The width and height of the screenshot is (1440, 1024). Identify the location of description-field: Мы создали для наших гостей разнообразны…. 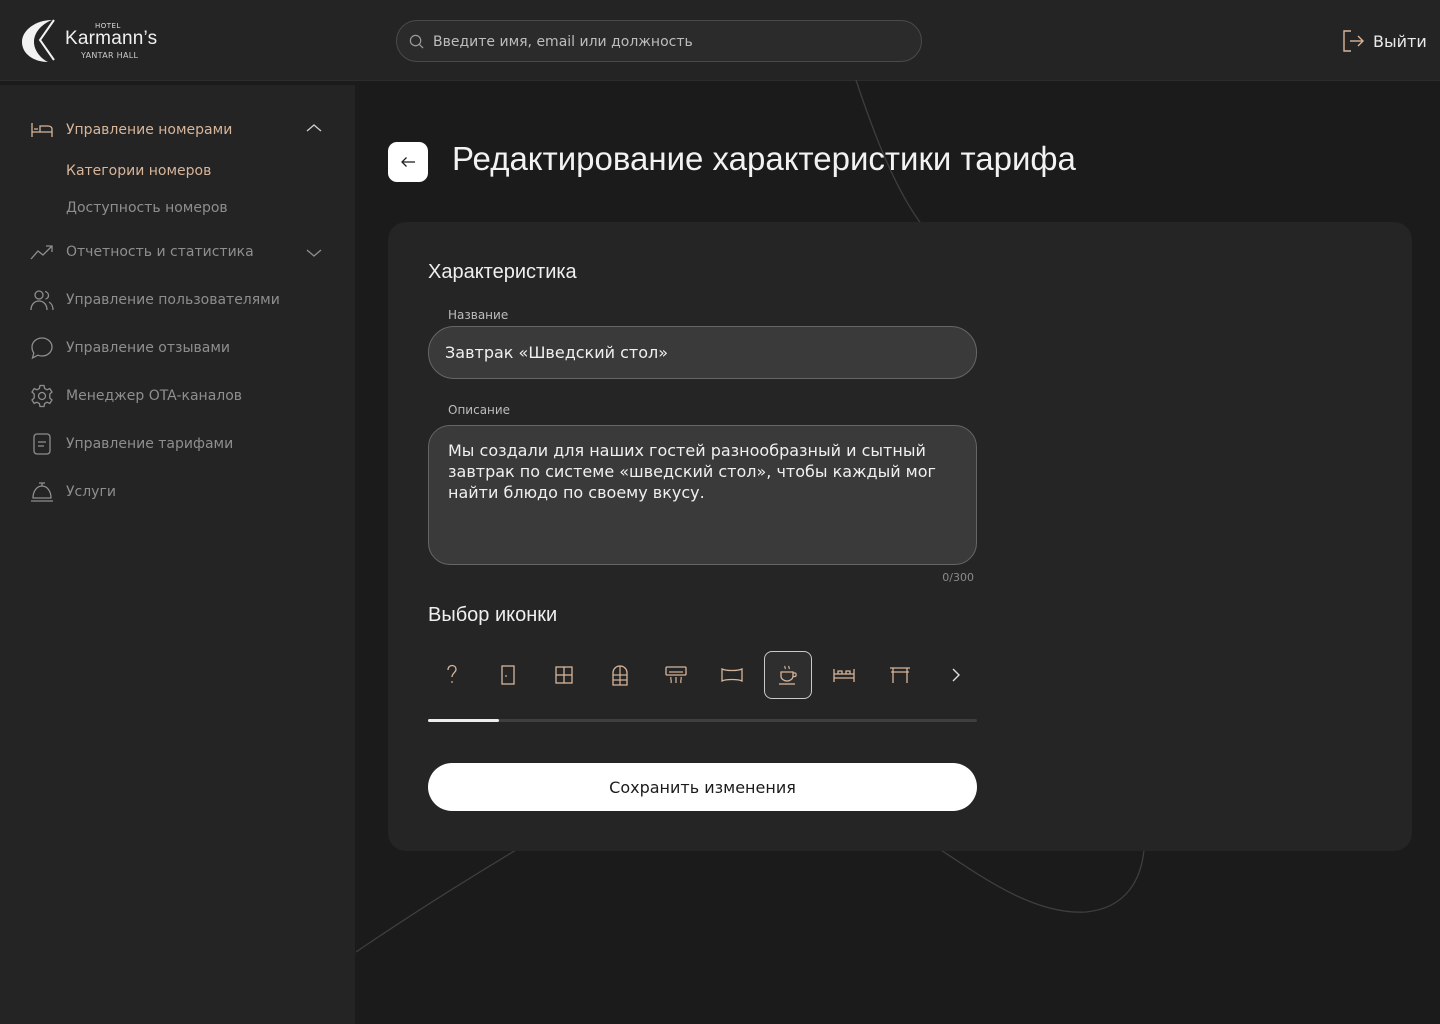
(702, 495).